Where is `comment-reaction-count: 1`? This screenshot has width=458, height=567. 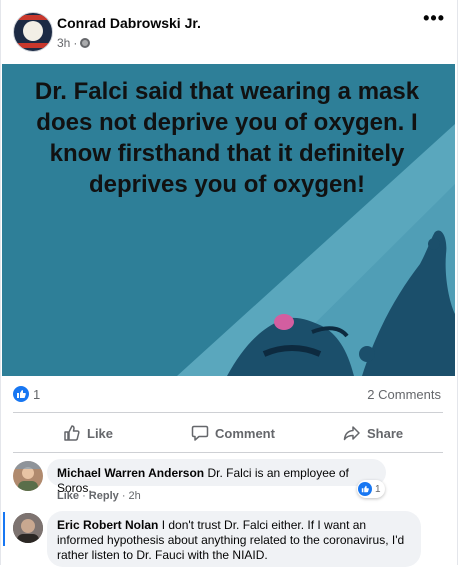
comment-reaction-count: 1 is located at coordinates (378, 489).